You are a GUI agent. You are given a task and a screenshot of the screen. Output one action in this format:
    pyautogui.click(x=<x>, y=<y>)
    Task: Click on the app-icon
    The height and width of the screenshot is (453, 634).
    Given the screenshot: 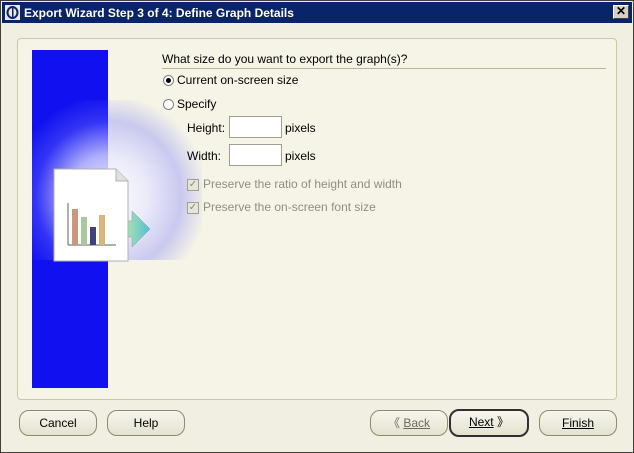 What is the action you would take?
    pyautogui.click(x=12, y=12)
    